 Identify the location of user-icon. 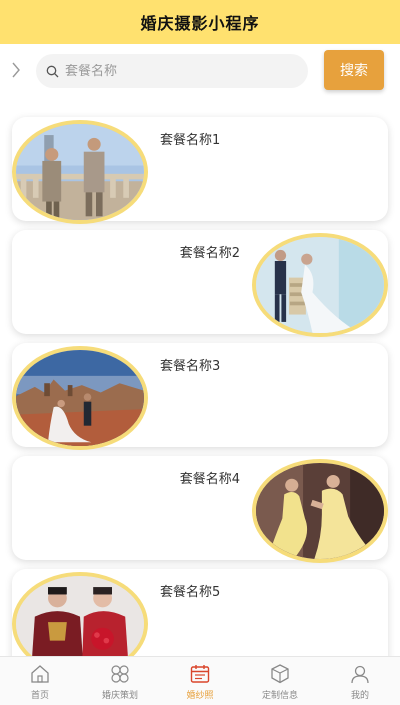
(360, 674).